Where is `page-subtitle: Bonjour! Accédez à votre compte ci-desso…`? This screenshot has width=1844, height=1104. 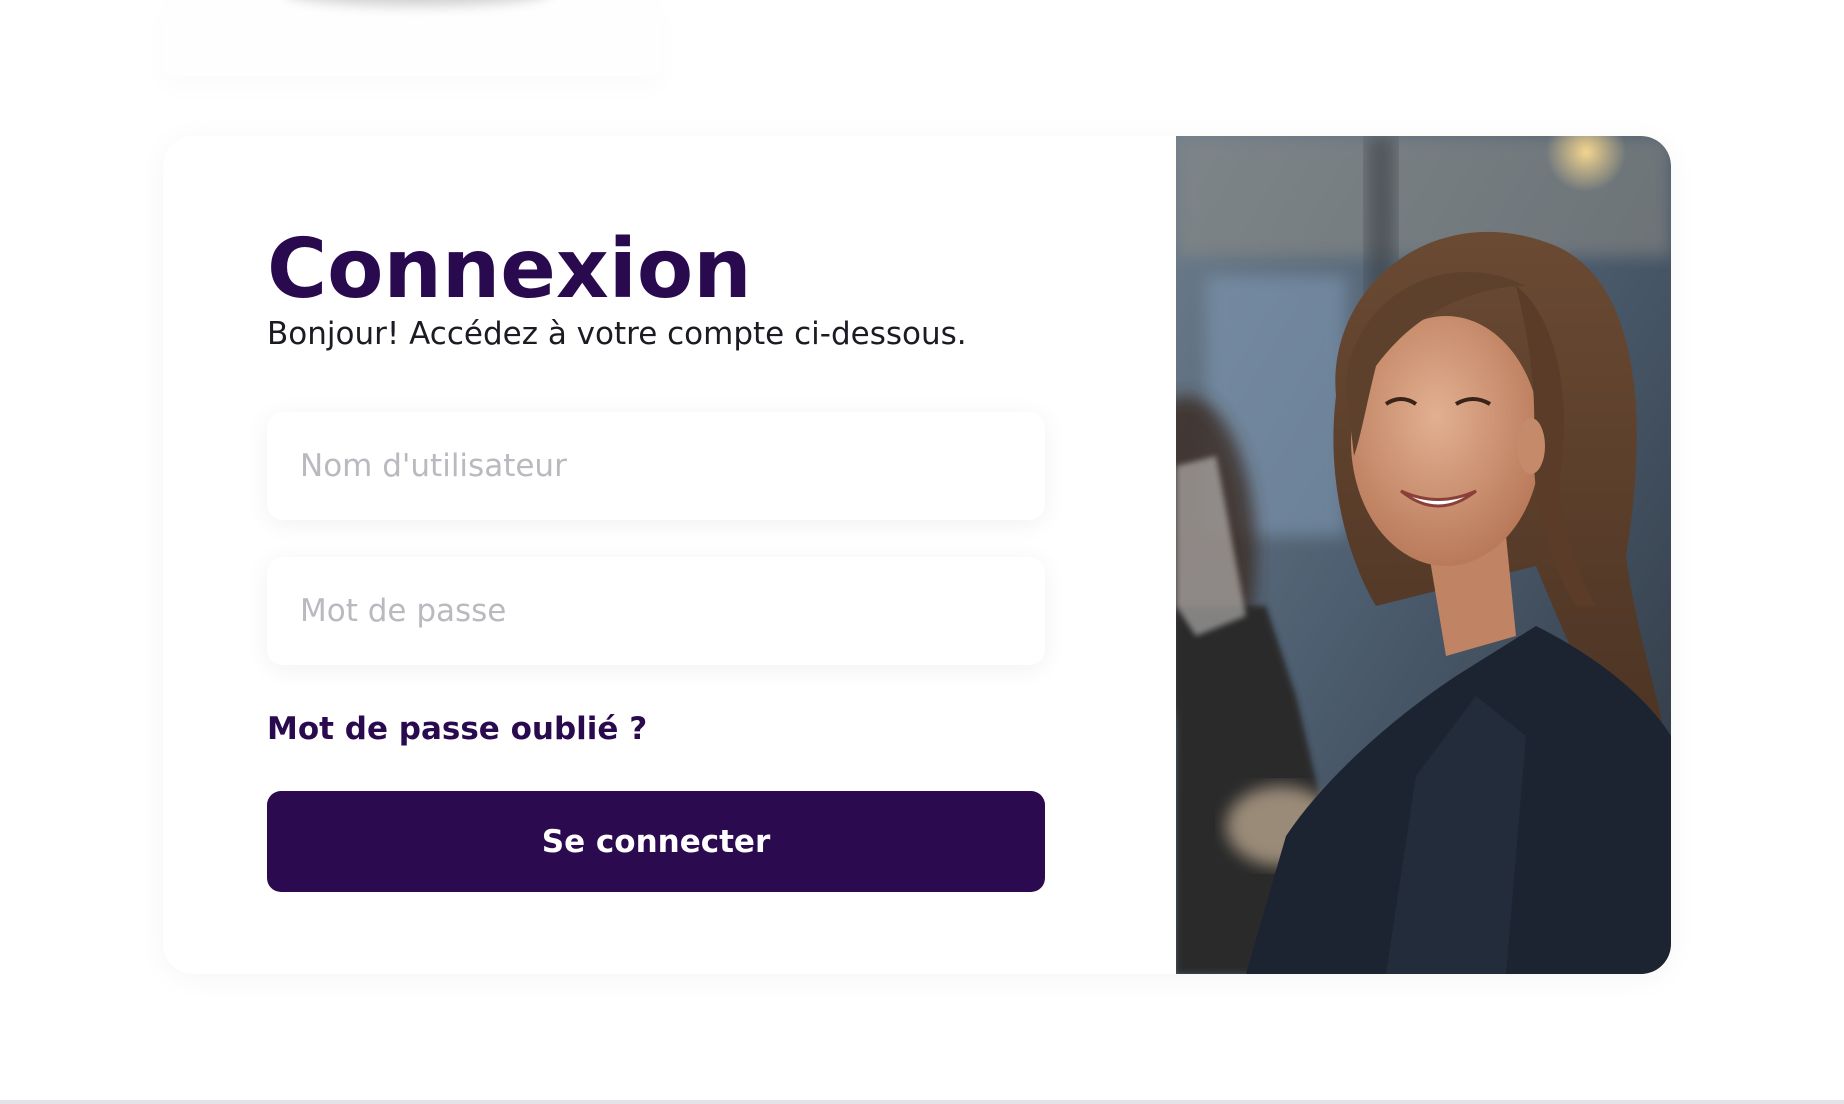
page-subtitle: Bonjour! Accédez à votre compte ci-desso… is located at coordinates (617, 334).